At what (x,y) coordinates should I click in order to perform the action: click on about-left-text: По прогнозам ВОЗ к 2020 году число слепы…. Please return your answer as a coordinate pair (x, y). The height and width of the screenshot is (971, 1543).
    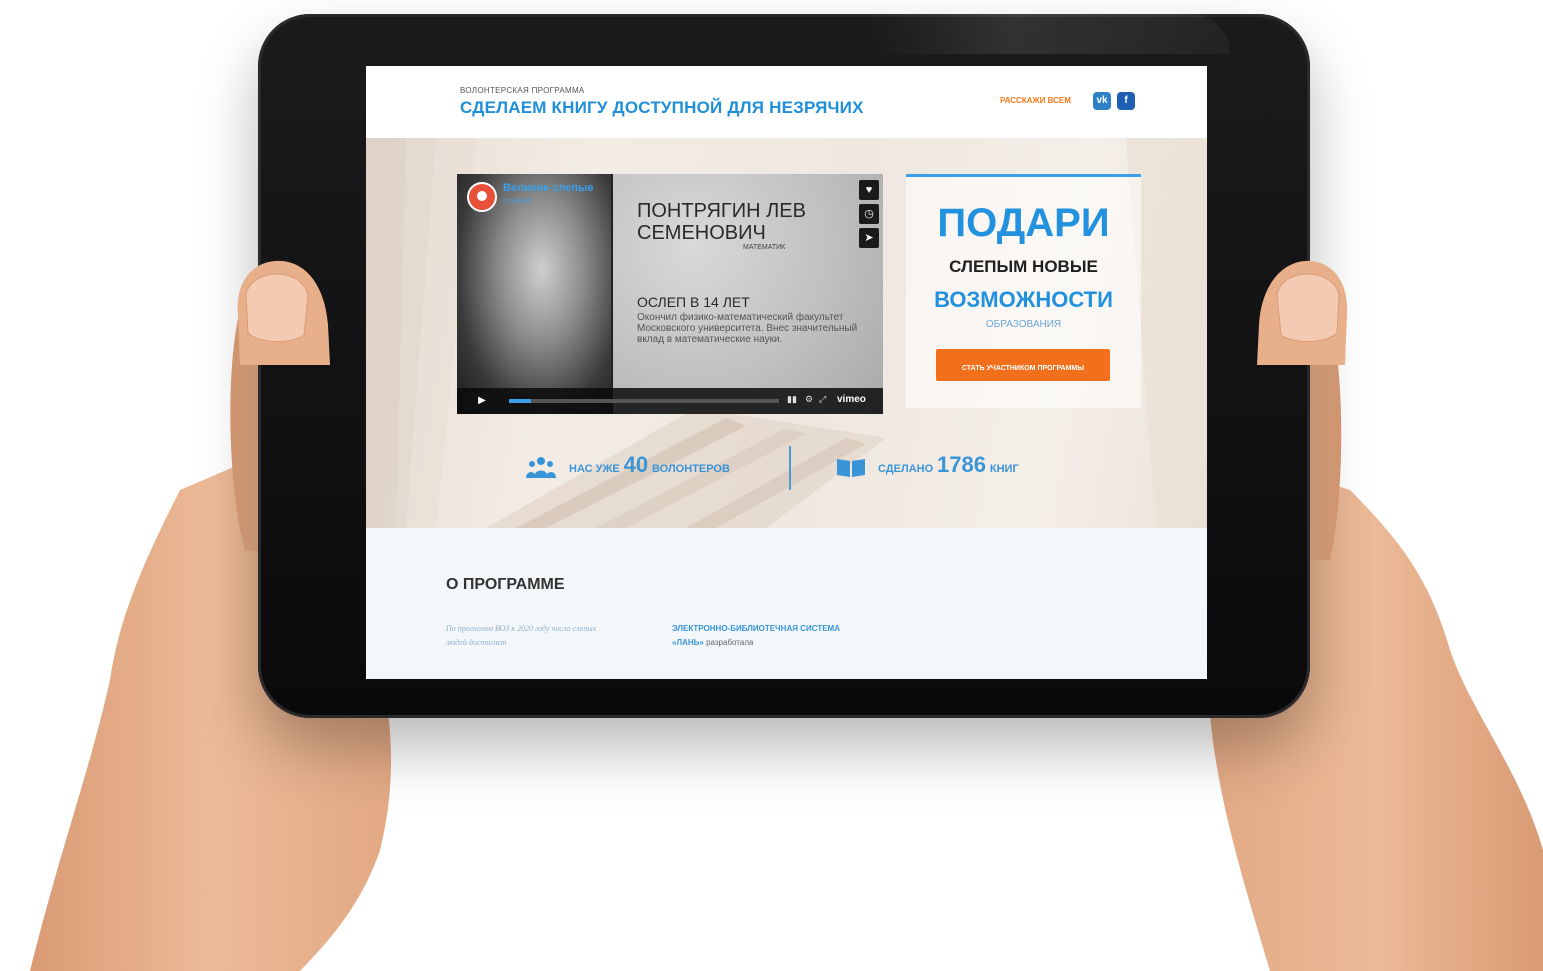
    Looking at the image, I should click on (521, 635).